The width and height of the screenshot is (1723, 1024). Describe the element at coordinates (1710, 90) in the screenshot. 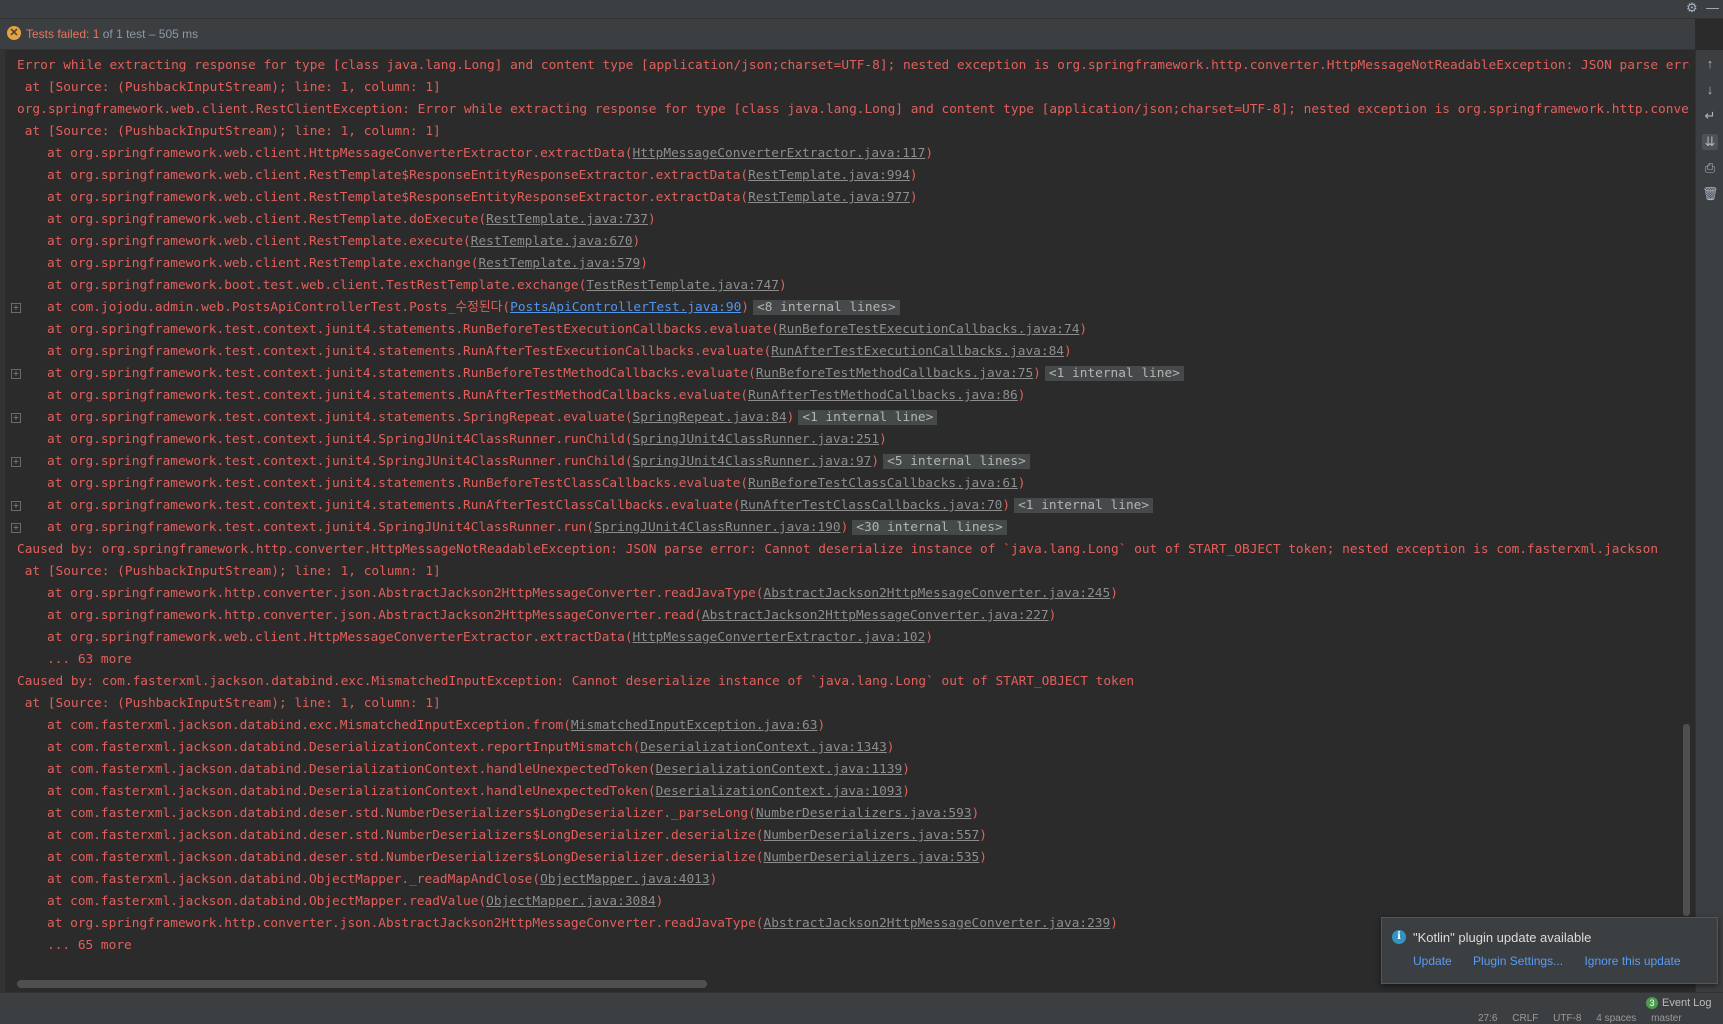

I see `arrow-down-icon: ↓` at that location.